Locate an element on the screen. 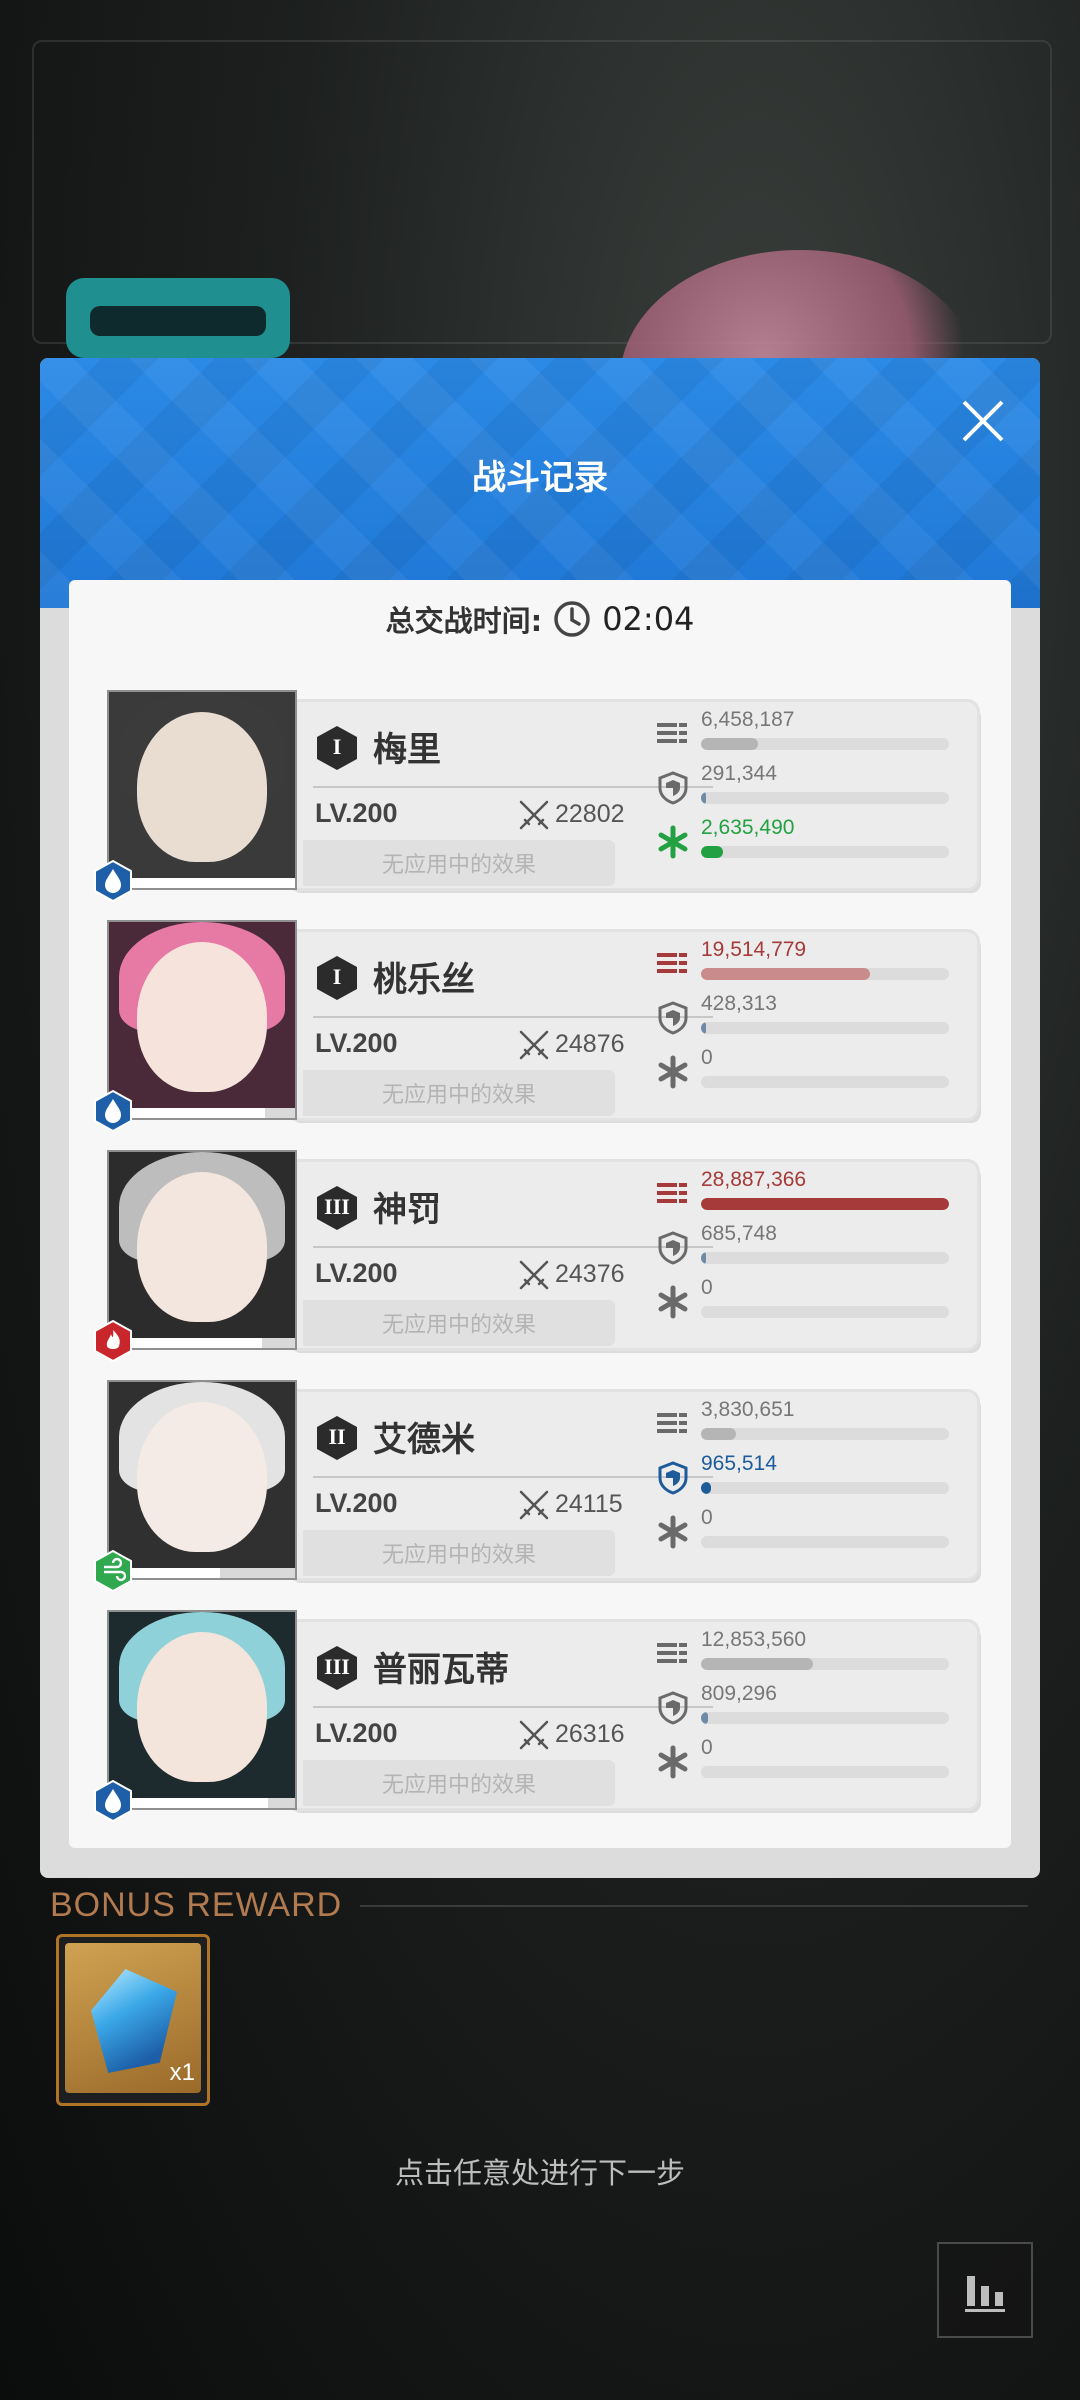 Image resolution: width=1080 pixels, height=2400 pixels. water-element-icon is located at coordinates (113, 1801).